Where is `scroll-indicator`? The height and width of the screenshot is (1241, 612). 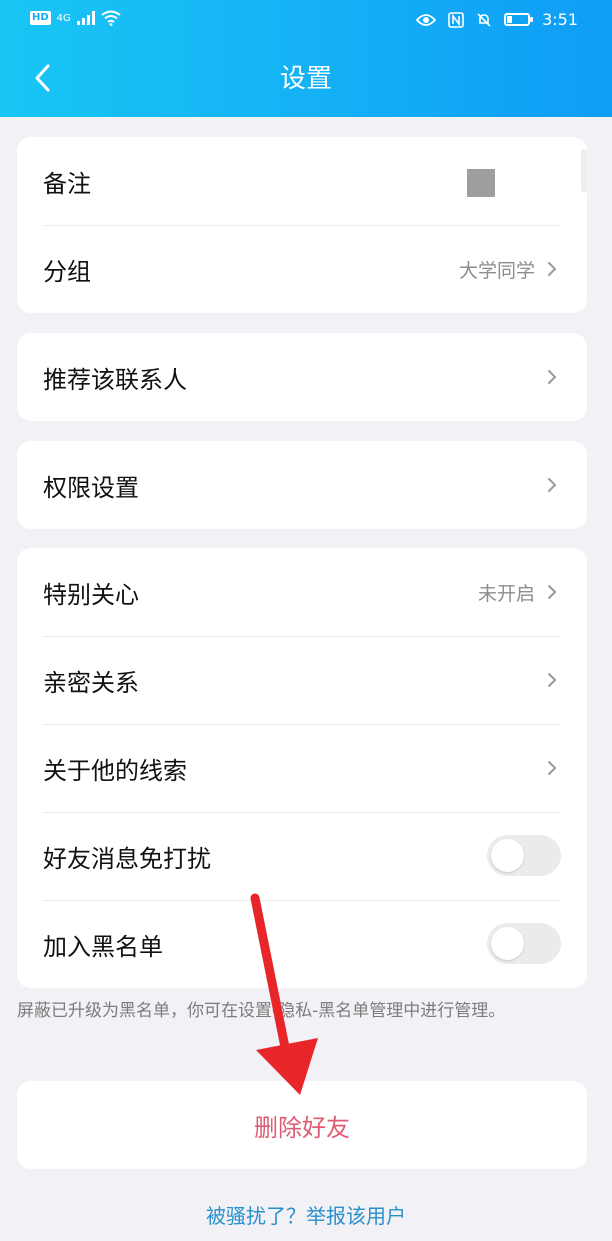
scroll-indicator is located at coordinates (584, 171).